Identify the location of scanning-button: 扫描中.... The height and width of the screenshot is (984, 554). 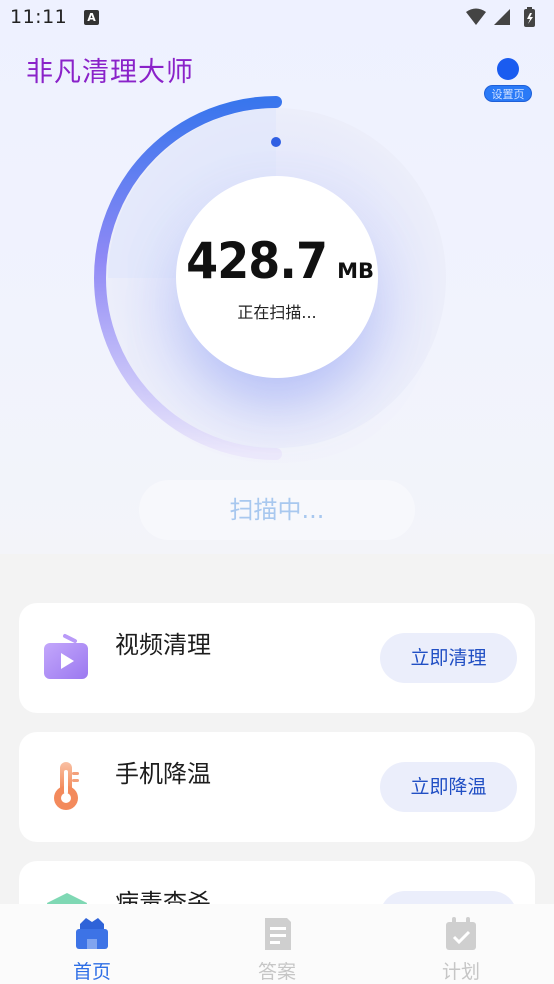
(277, 510).